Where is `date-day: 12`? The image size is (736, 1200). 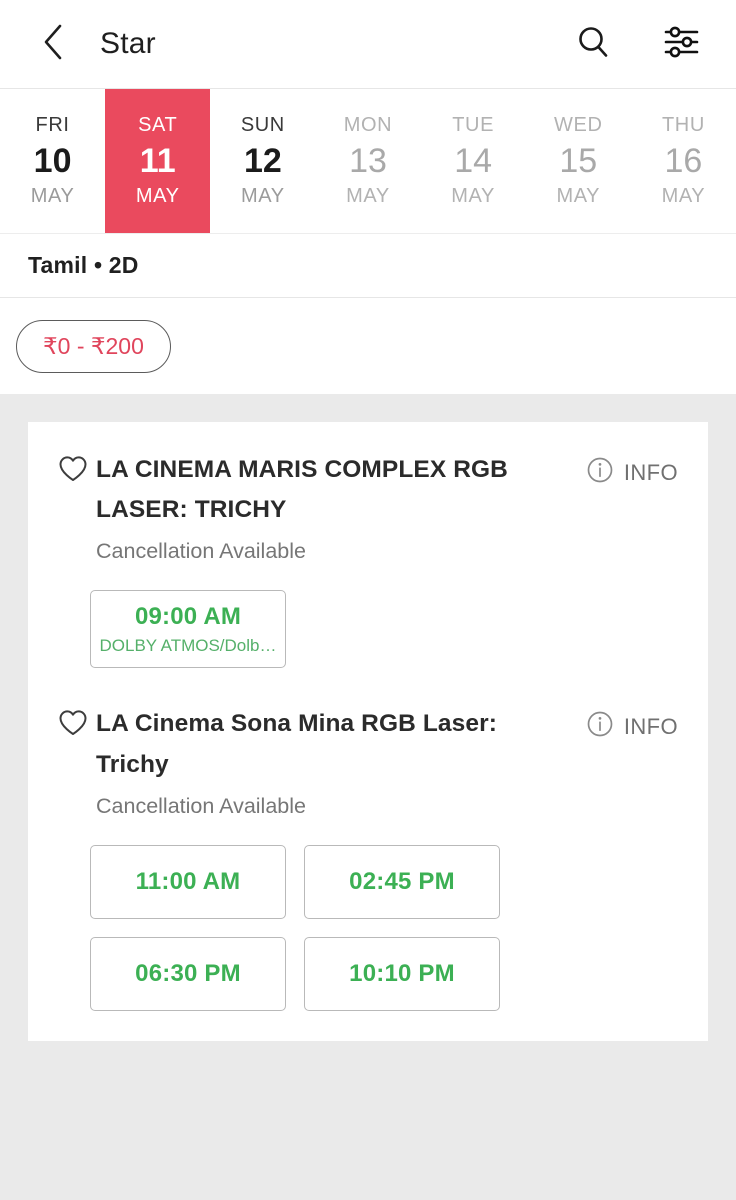
date-day: 12 is located at coordinates (262, 160).